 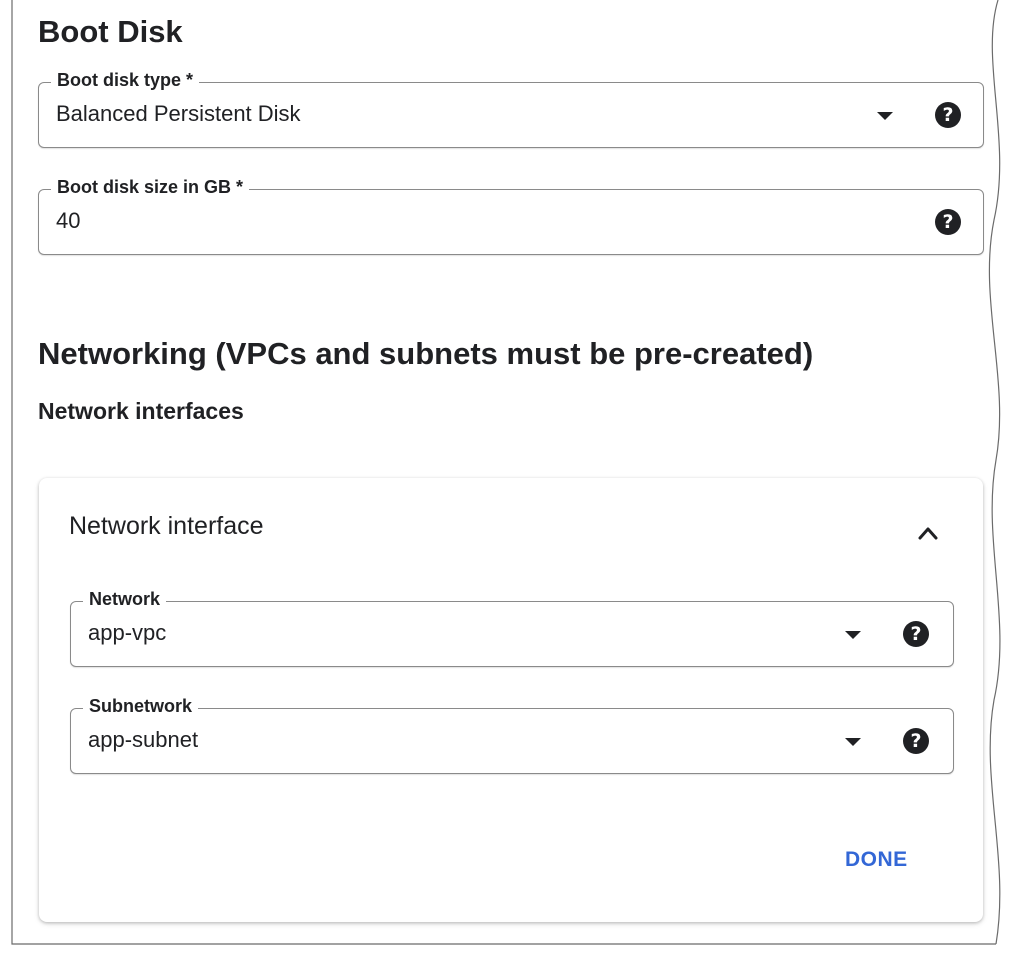 What do you see at coordinates (125, 80) in the screenshot?
I see `boot-disk-type-label: Boot disk type *` at bounding box center [125, 80].